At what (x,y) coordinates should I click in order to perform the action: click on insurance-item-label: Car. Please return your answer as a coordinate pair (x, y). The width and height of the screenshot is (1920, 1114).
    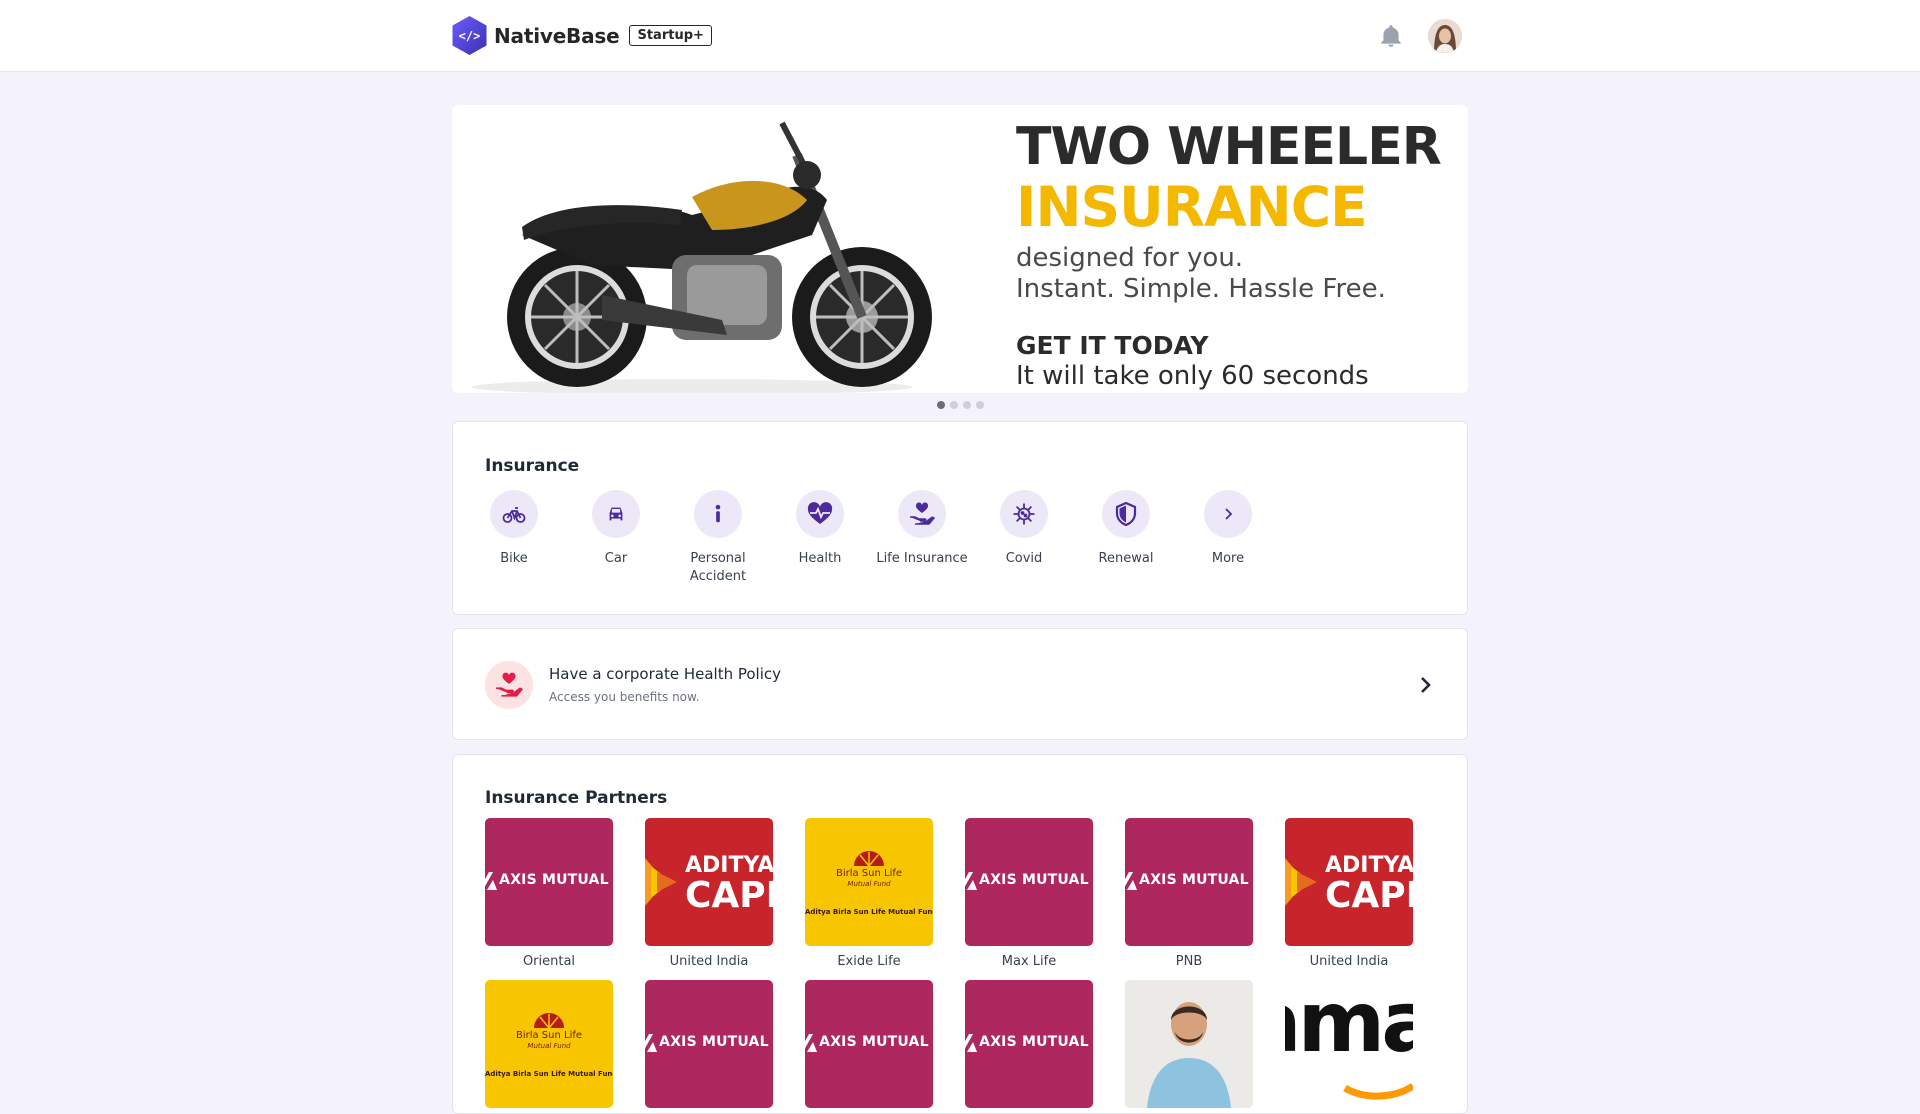
    Looking at the image, I should click on (616, 558).